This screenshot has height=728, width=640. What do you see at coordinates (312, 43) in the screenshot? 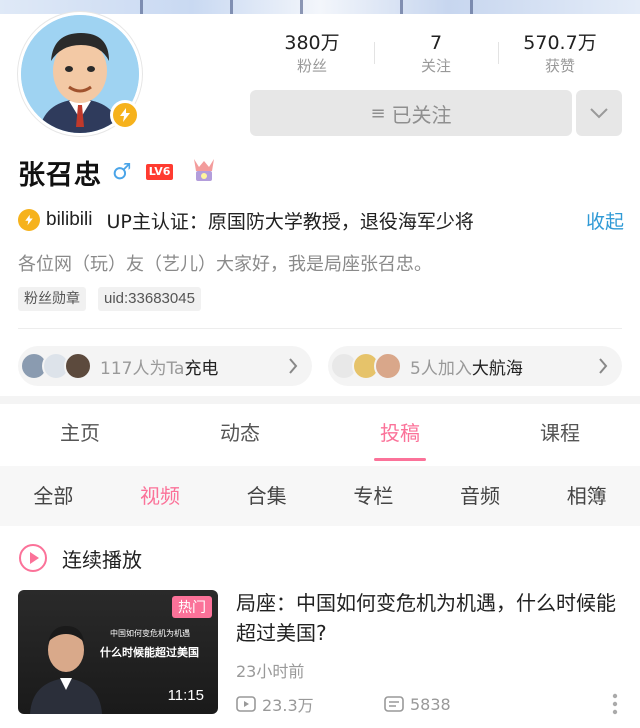
I see `followers-count: 380万` at bounding box center [312, 43].